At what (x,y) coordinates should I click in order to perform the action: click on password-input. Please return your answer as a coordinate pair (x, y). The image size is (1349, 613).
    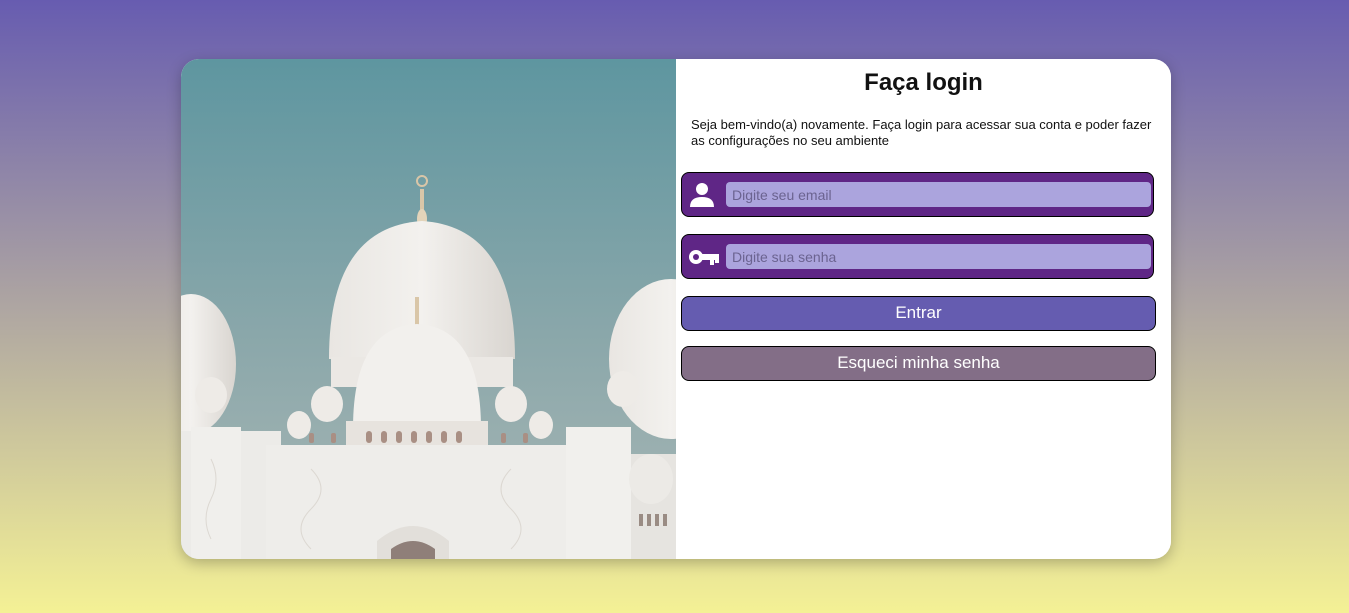
    Looking at the image, I should click on (938, 256).